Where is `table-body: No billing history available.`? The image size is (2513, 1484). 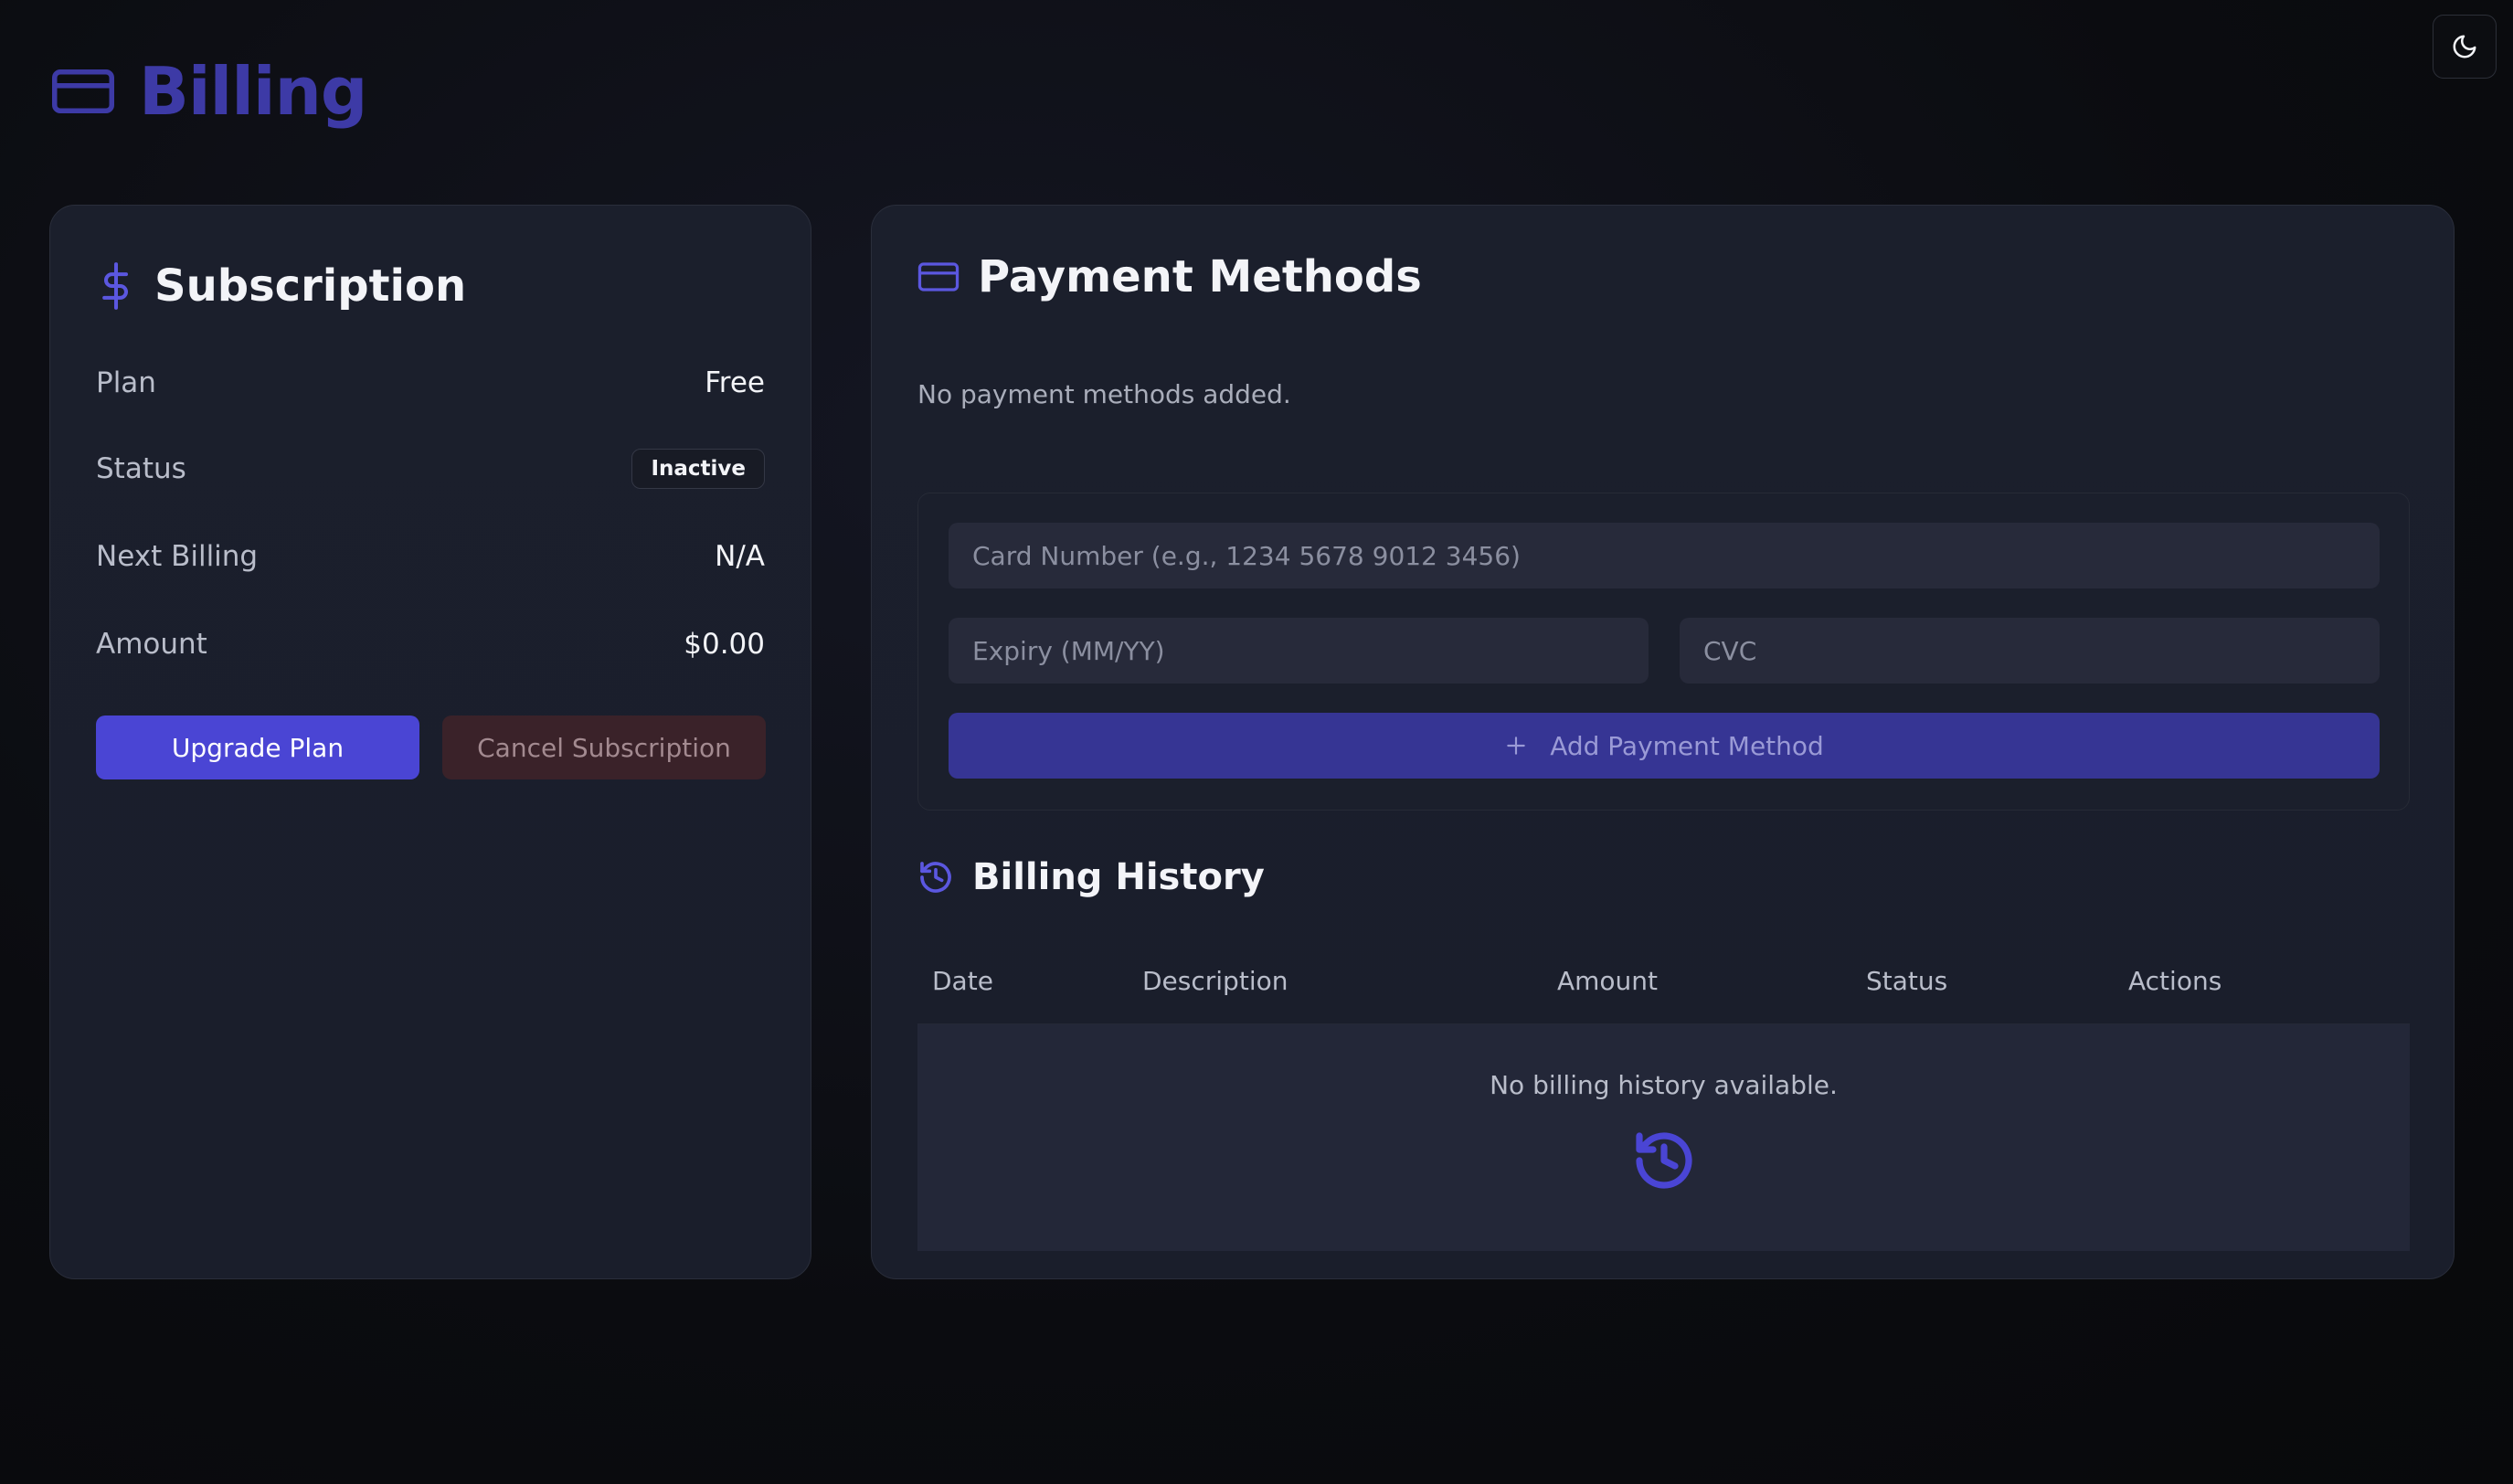
table-body: No billing history available. is located at coordinates (1663, 1137).